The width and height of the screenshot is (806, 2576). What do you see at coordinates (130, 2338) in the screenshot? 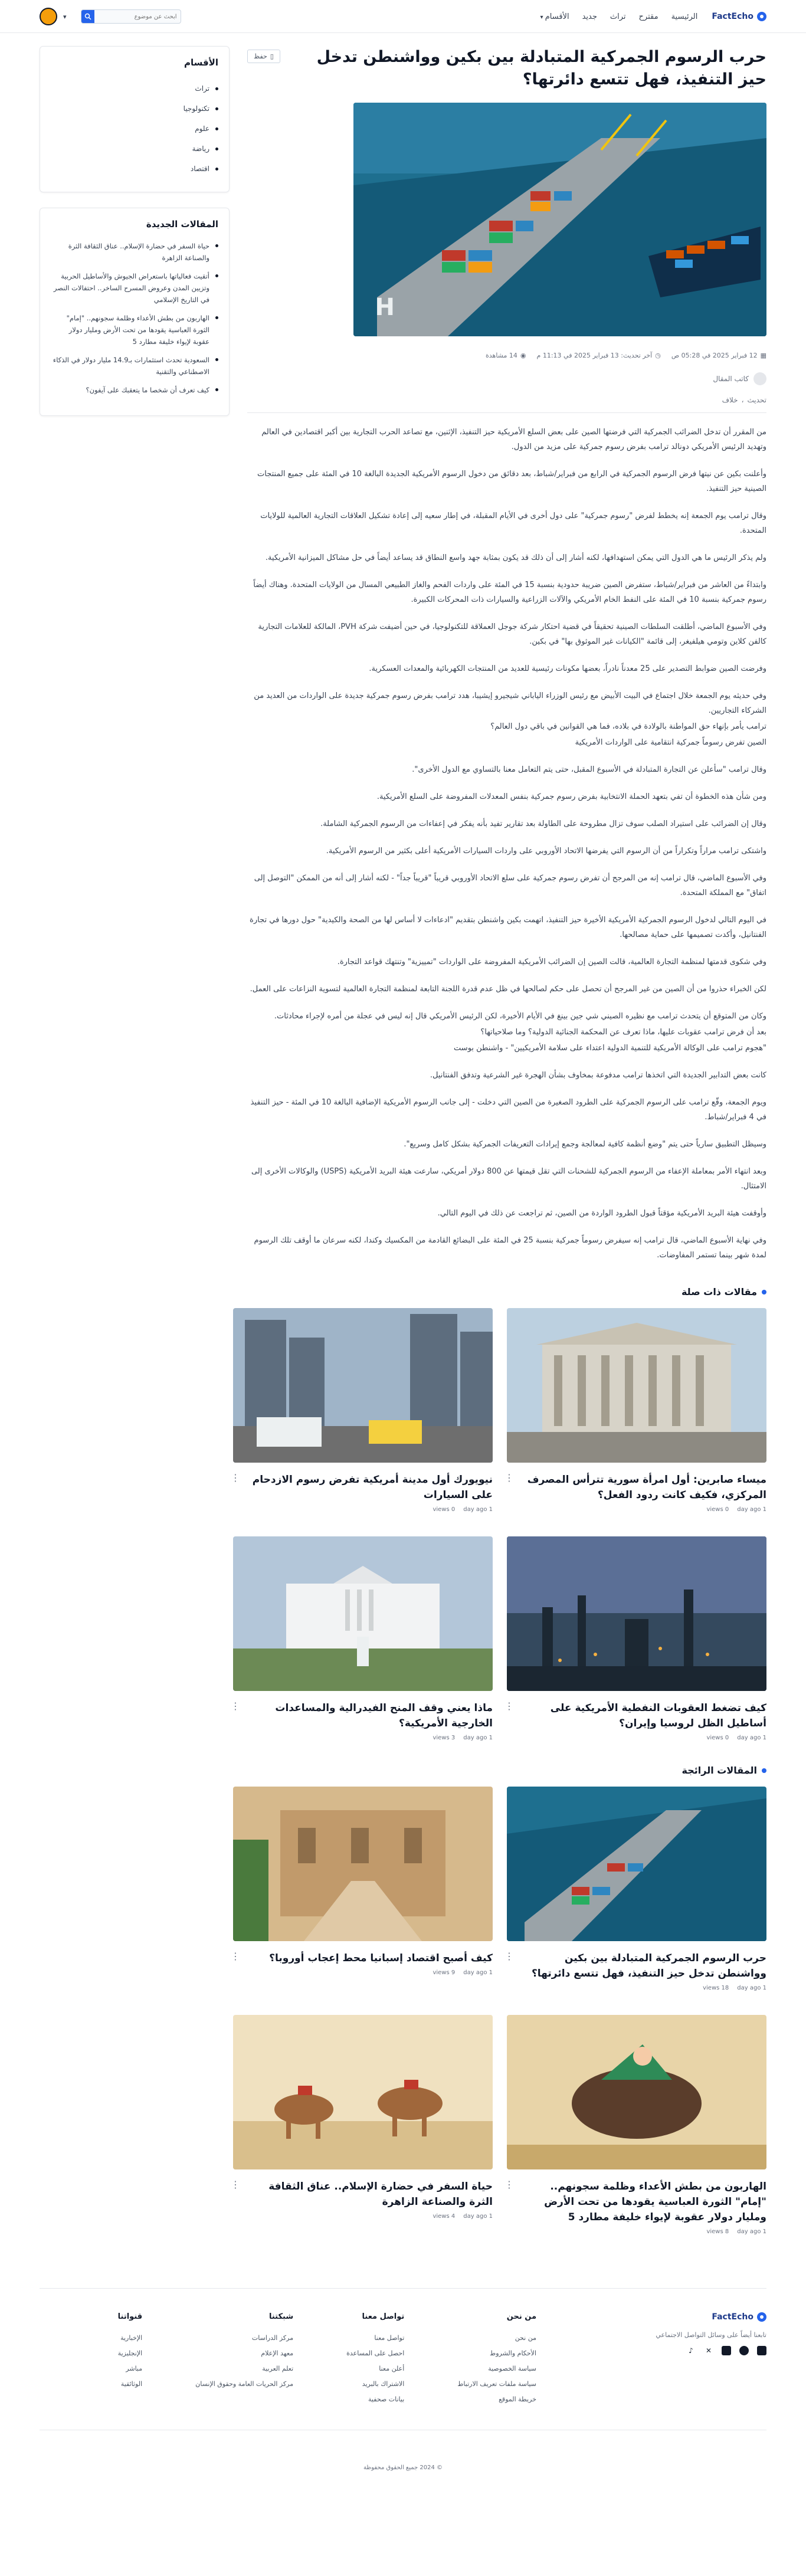
I see `footer-link: الإخبارية` at bounding box center [130, 2338].